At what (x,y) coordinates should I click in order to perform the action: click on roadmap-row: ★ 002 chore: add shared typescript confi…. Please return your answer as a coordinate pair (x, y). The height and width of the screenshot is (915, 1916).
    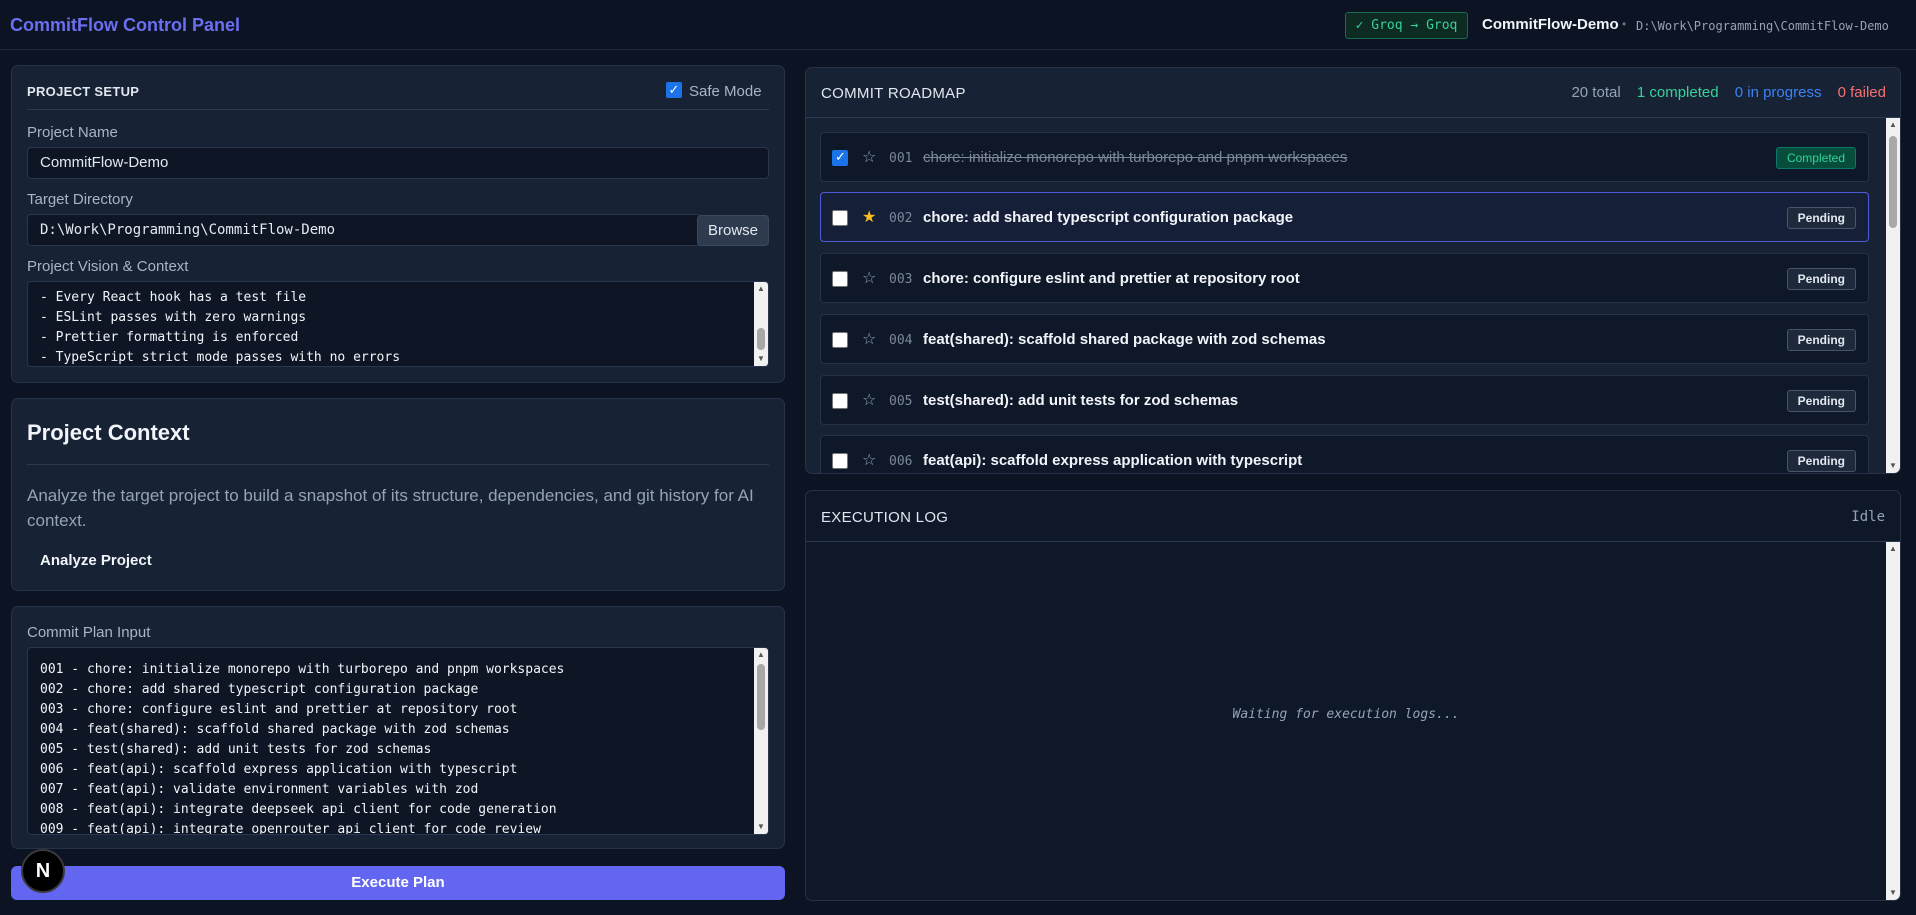
    Looking at the image, I should click on (1344, 217).